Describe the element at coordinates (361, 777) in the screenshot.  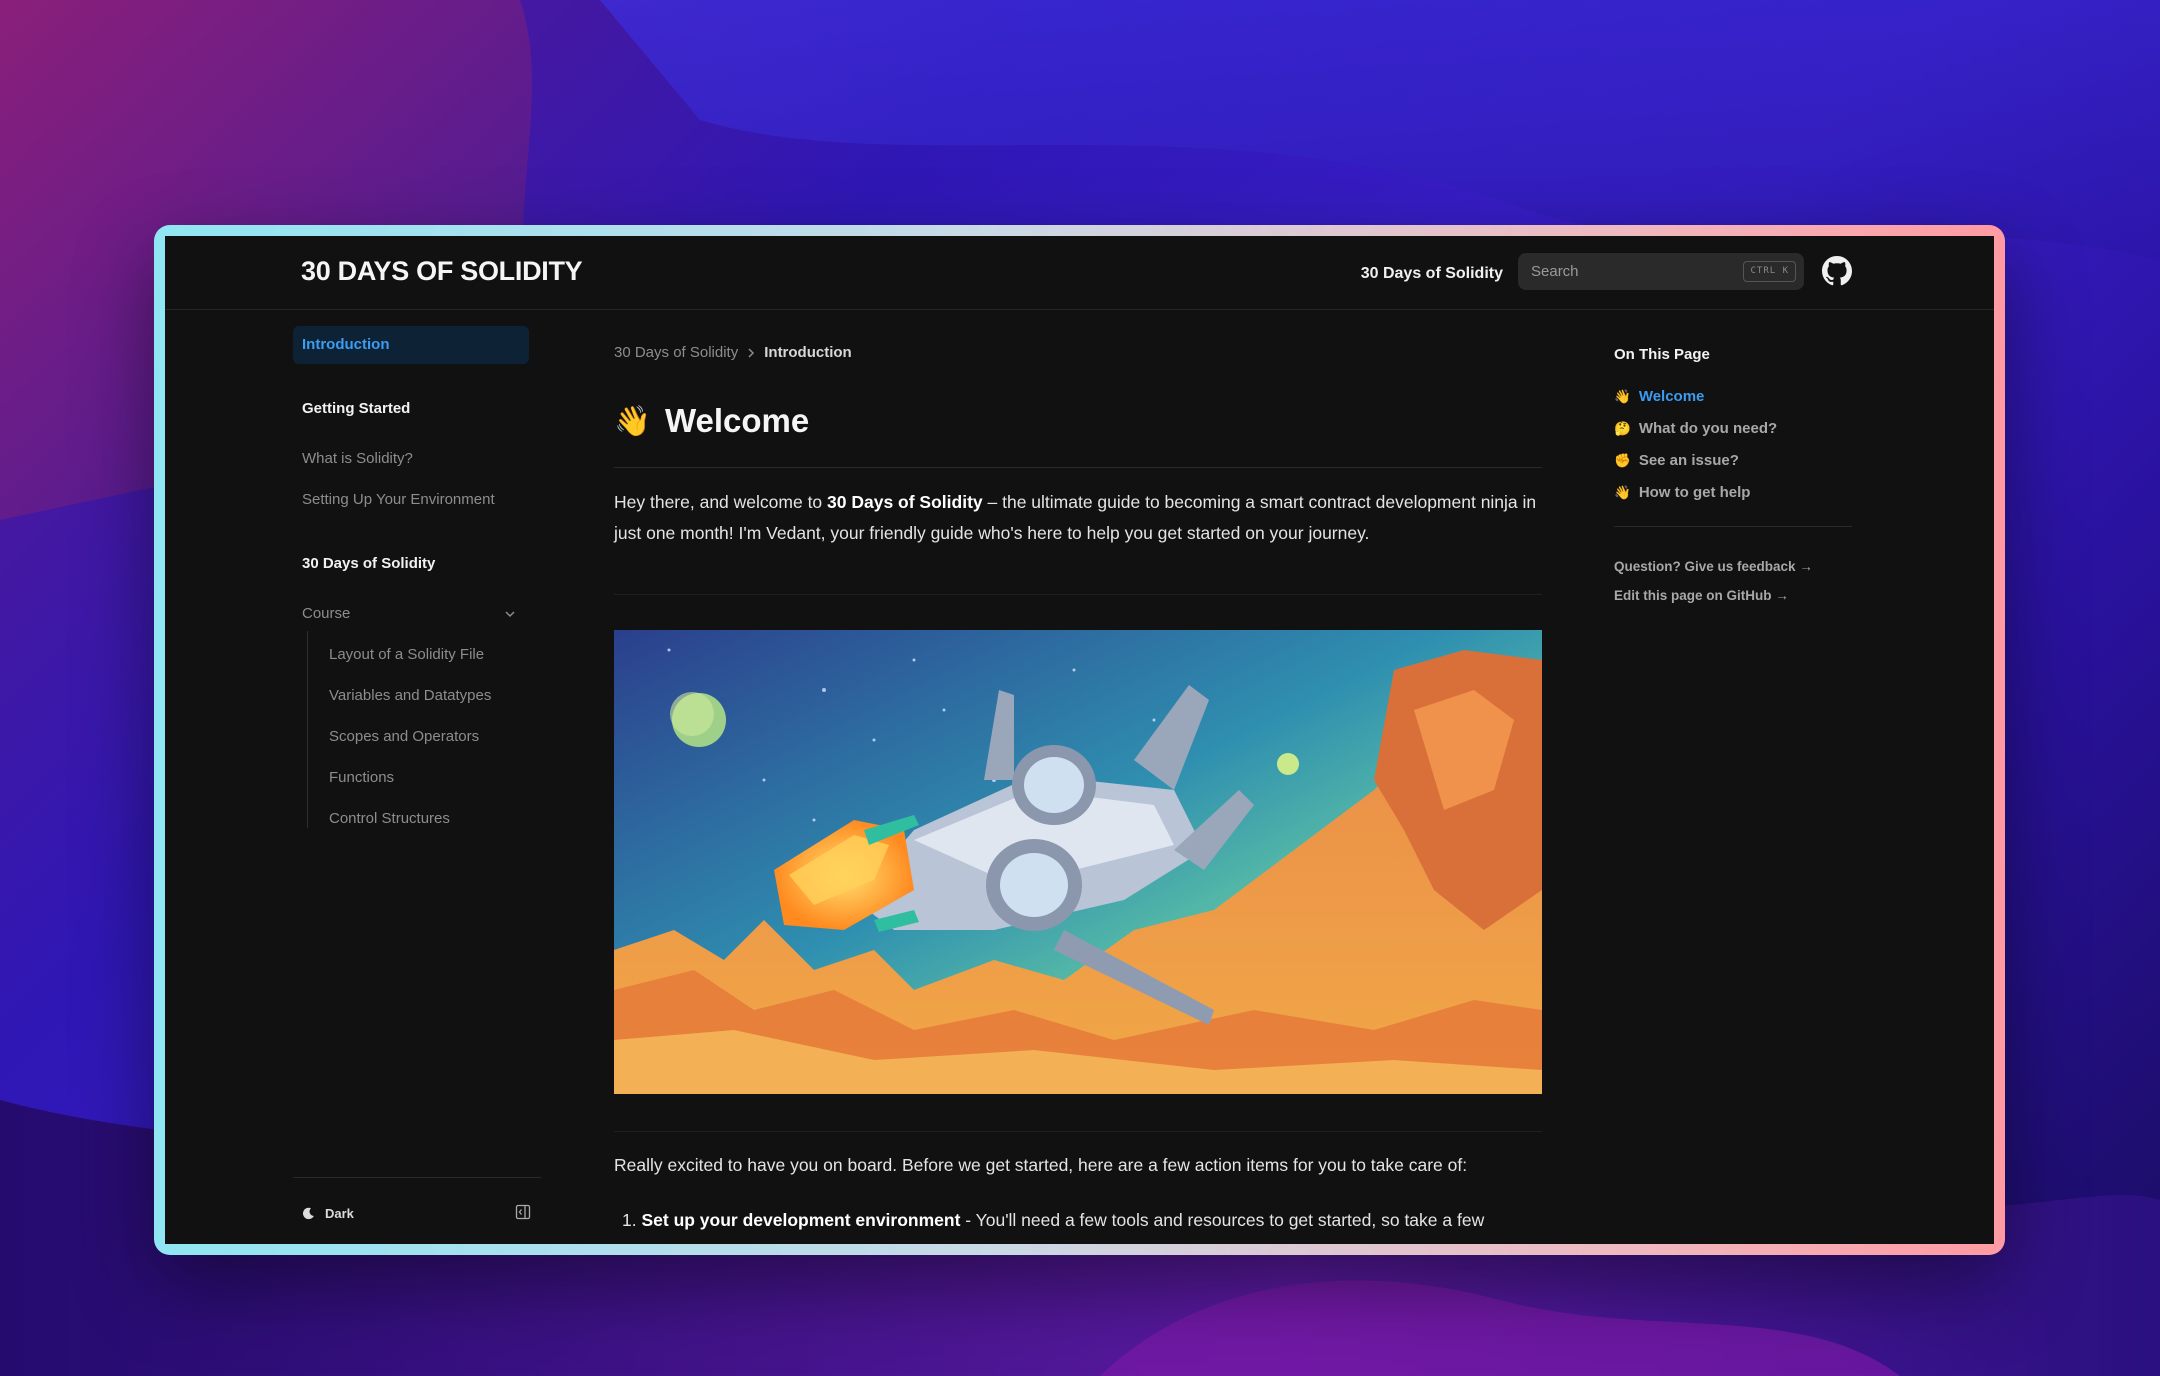
I see `sidebar-item-functions: Functions` at that location.